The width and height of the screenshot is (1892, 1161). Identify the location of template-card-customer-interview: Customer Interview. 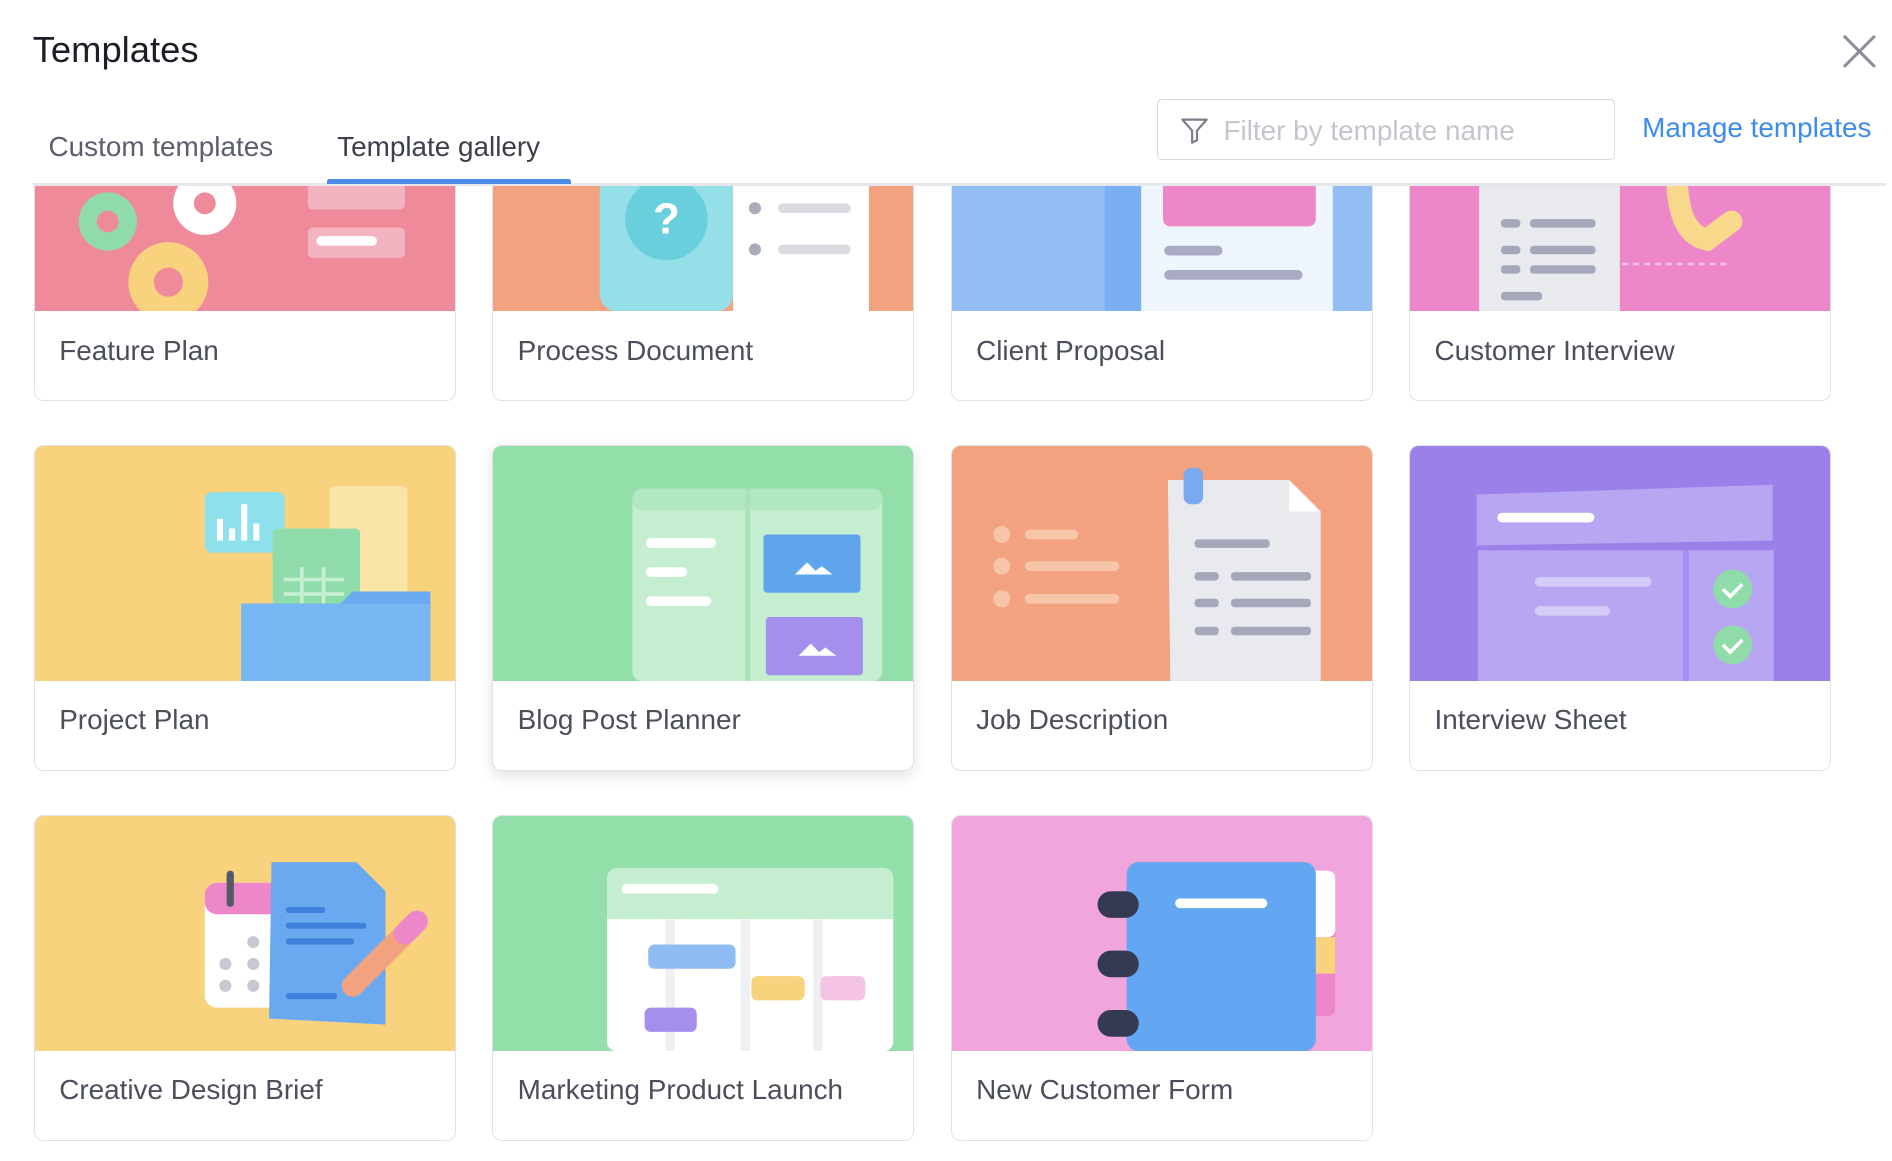
(1620, 293).